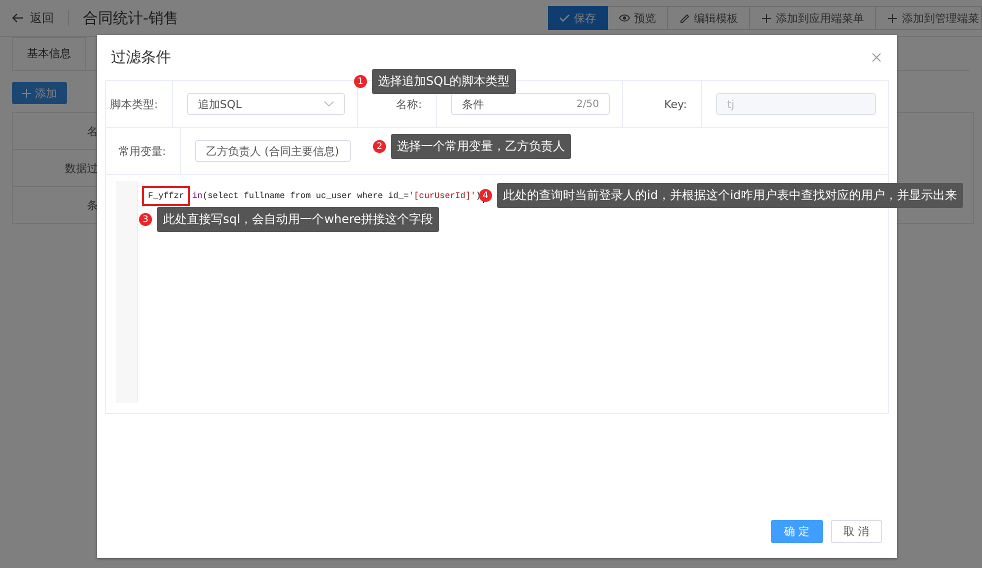  Describe the element at coordinates (265, 104) in the screenshot. I see `select-field: 追加SQL` at that location.